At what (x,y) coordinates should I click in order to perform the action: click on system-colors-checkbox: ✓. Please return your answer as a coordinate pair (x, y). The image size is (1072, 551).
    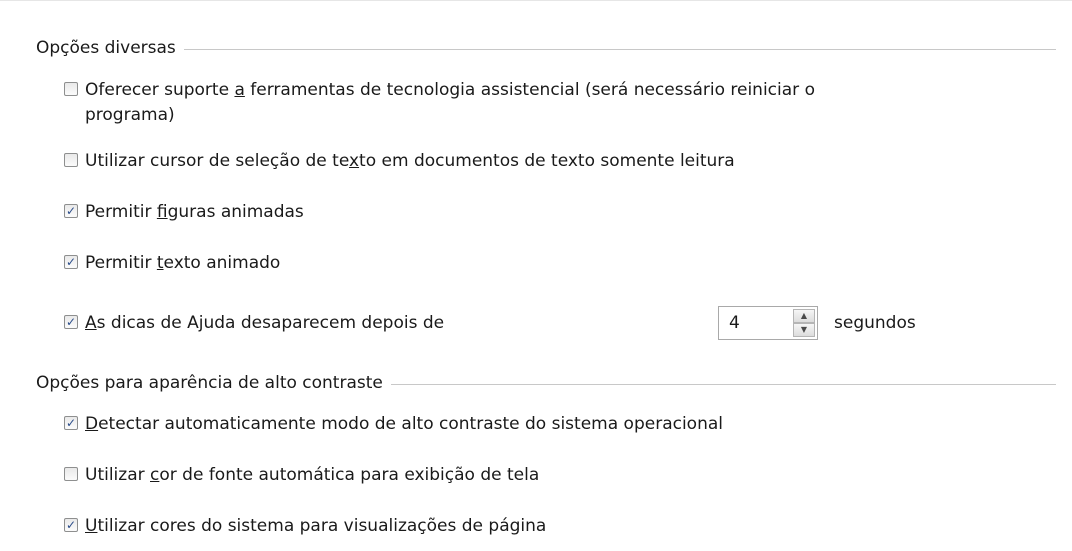
    Looking at the image, I should click on (71, 525).